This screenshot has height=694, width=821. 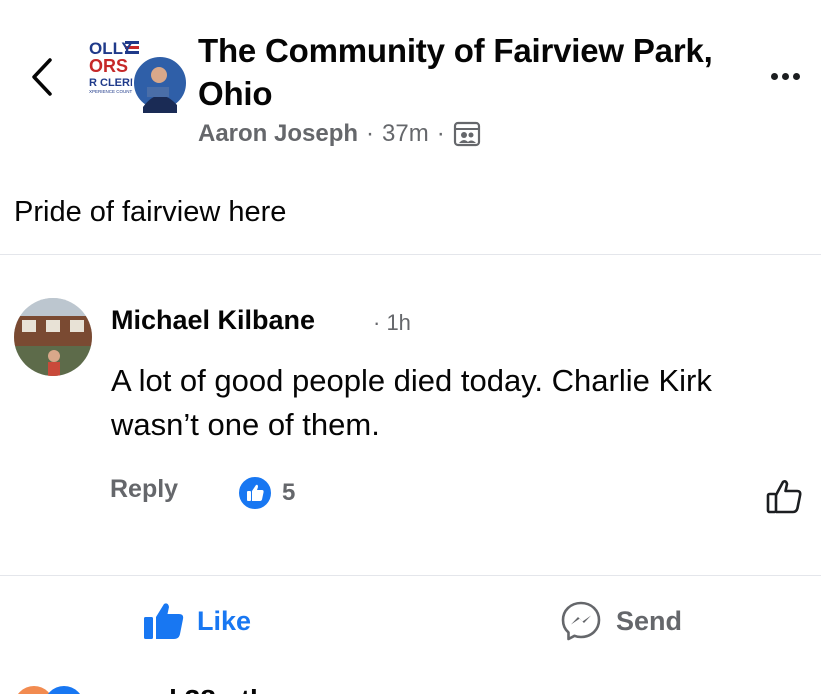 I want to click on logo-line-2: ORS, so click(x=108, y=66).